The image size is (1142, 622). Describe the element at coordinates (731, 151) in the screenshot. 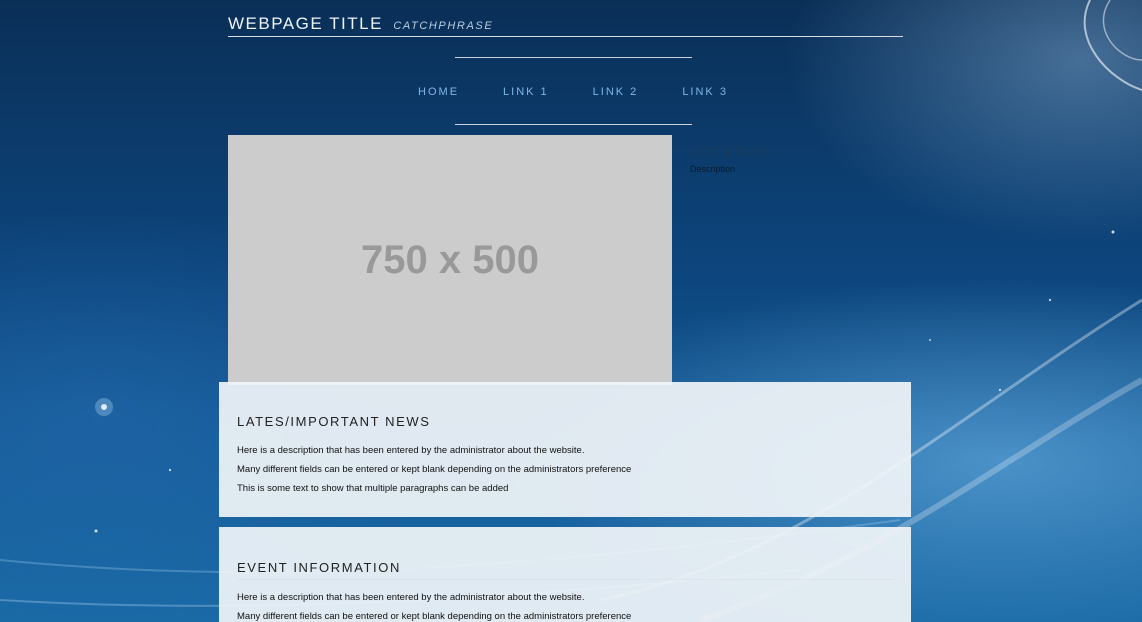

I see `location-title: LOCATION` at that location.